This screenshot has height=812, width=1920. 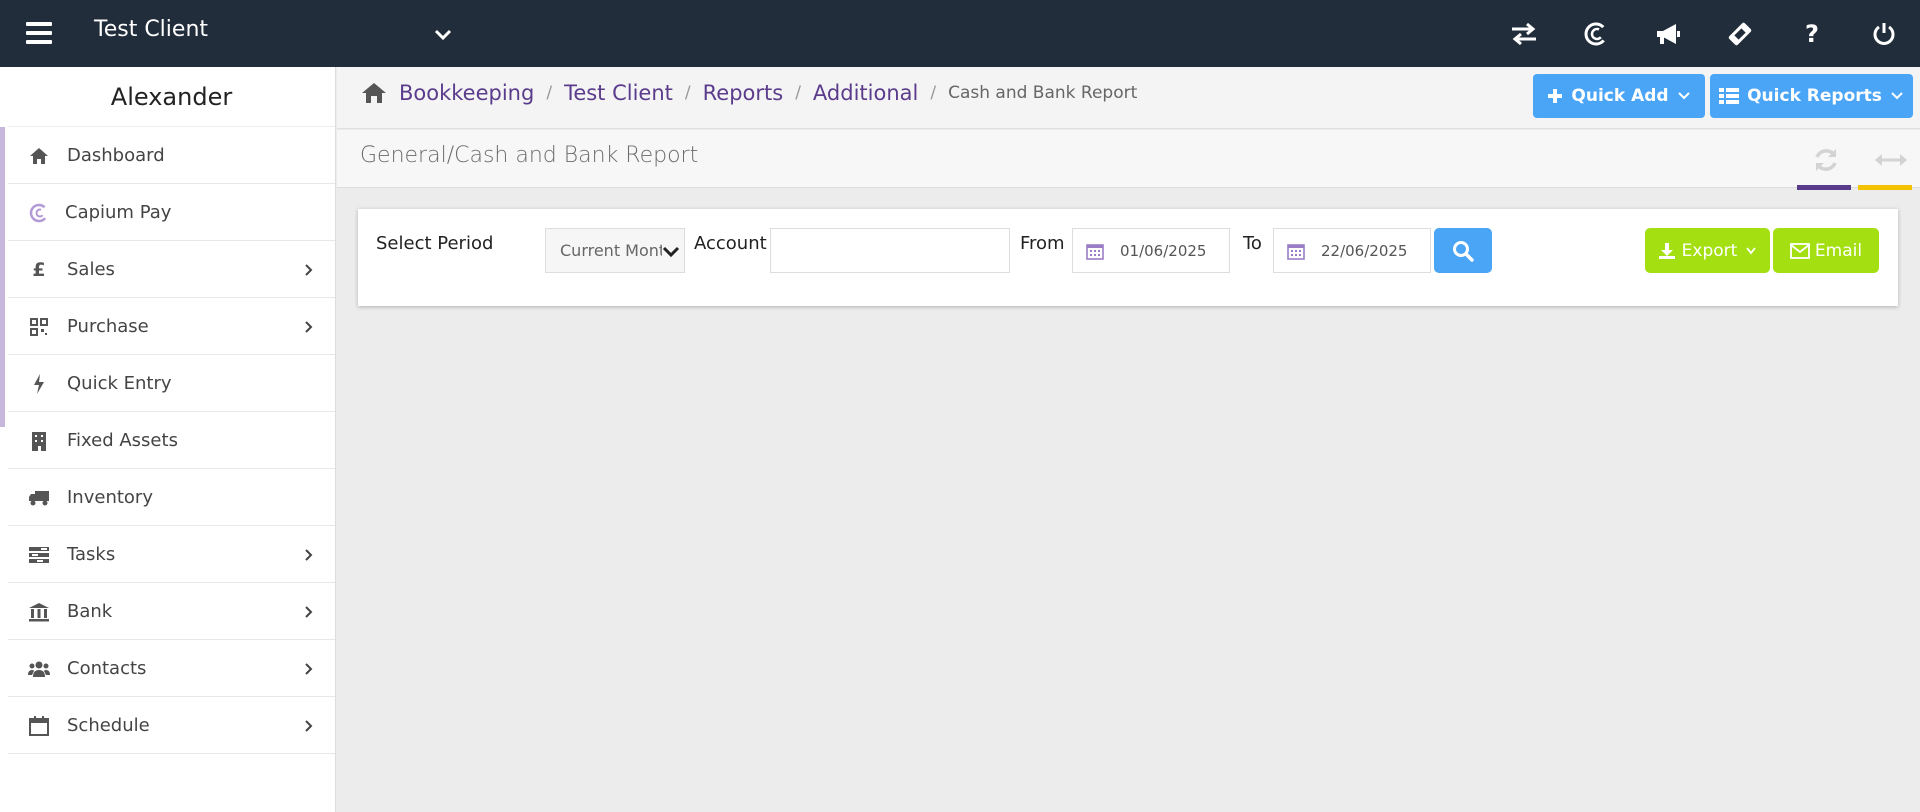 I want to click on bank-icon, so click(x=39, y=612).